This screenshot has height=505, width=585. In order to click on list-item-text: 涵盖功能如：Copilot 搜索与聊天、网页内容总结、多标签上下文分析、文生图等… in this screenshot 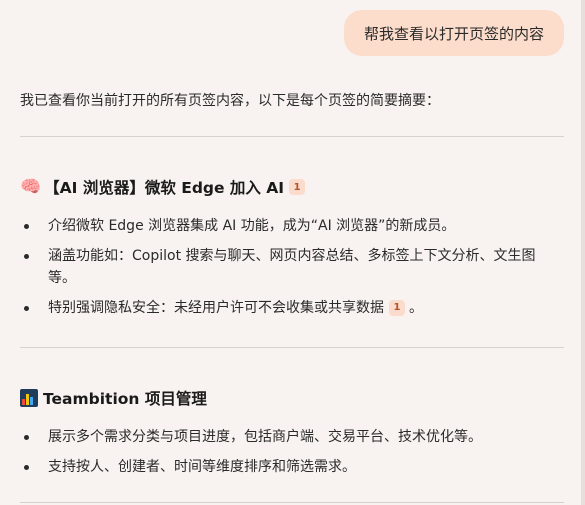, I will do `click(292, 267)`.